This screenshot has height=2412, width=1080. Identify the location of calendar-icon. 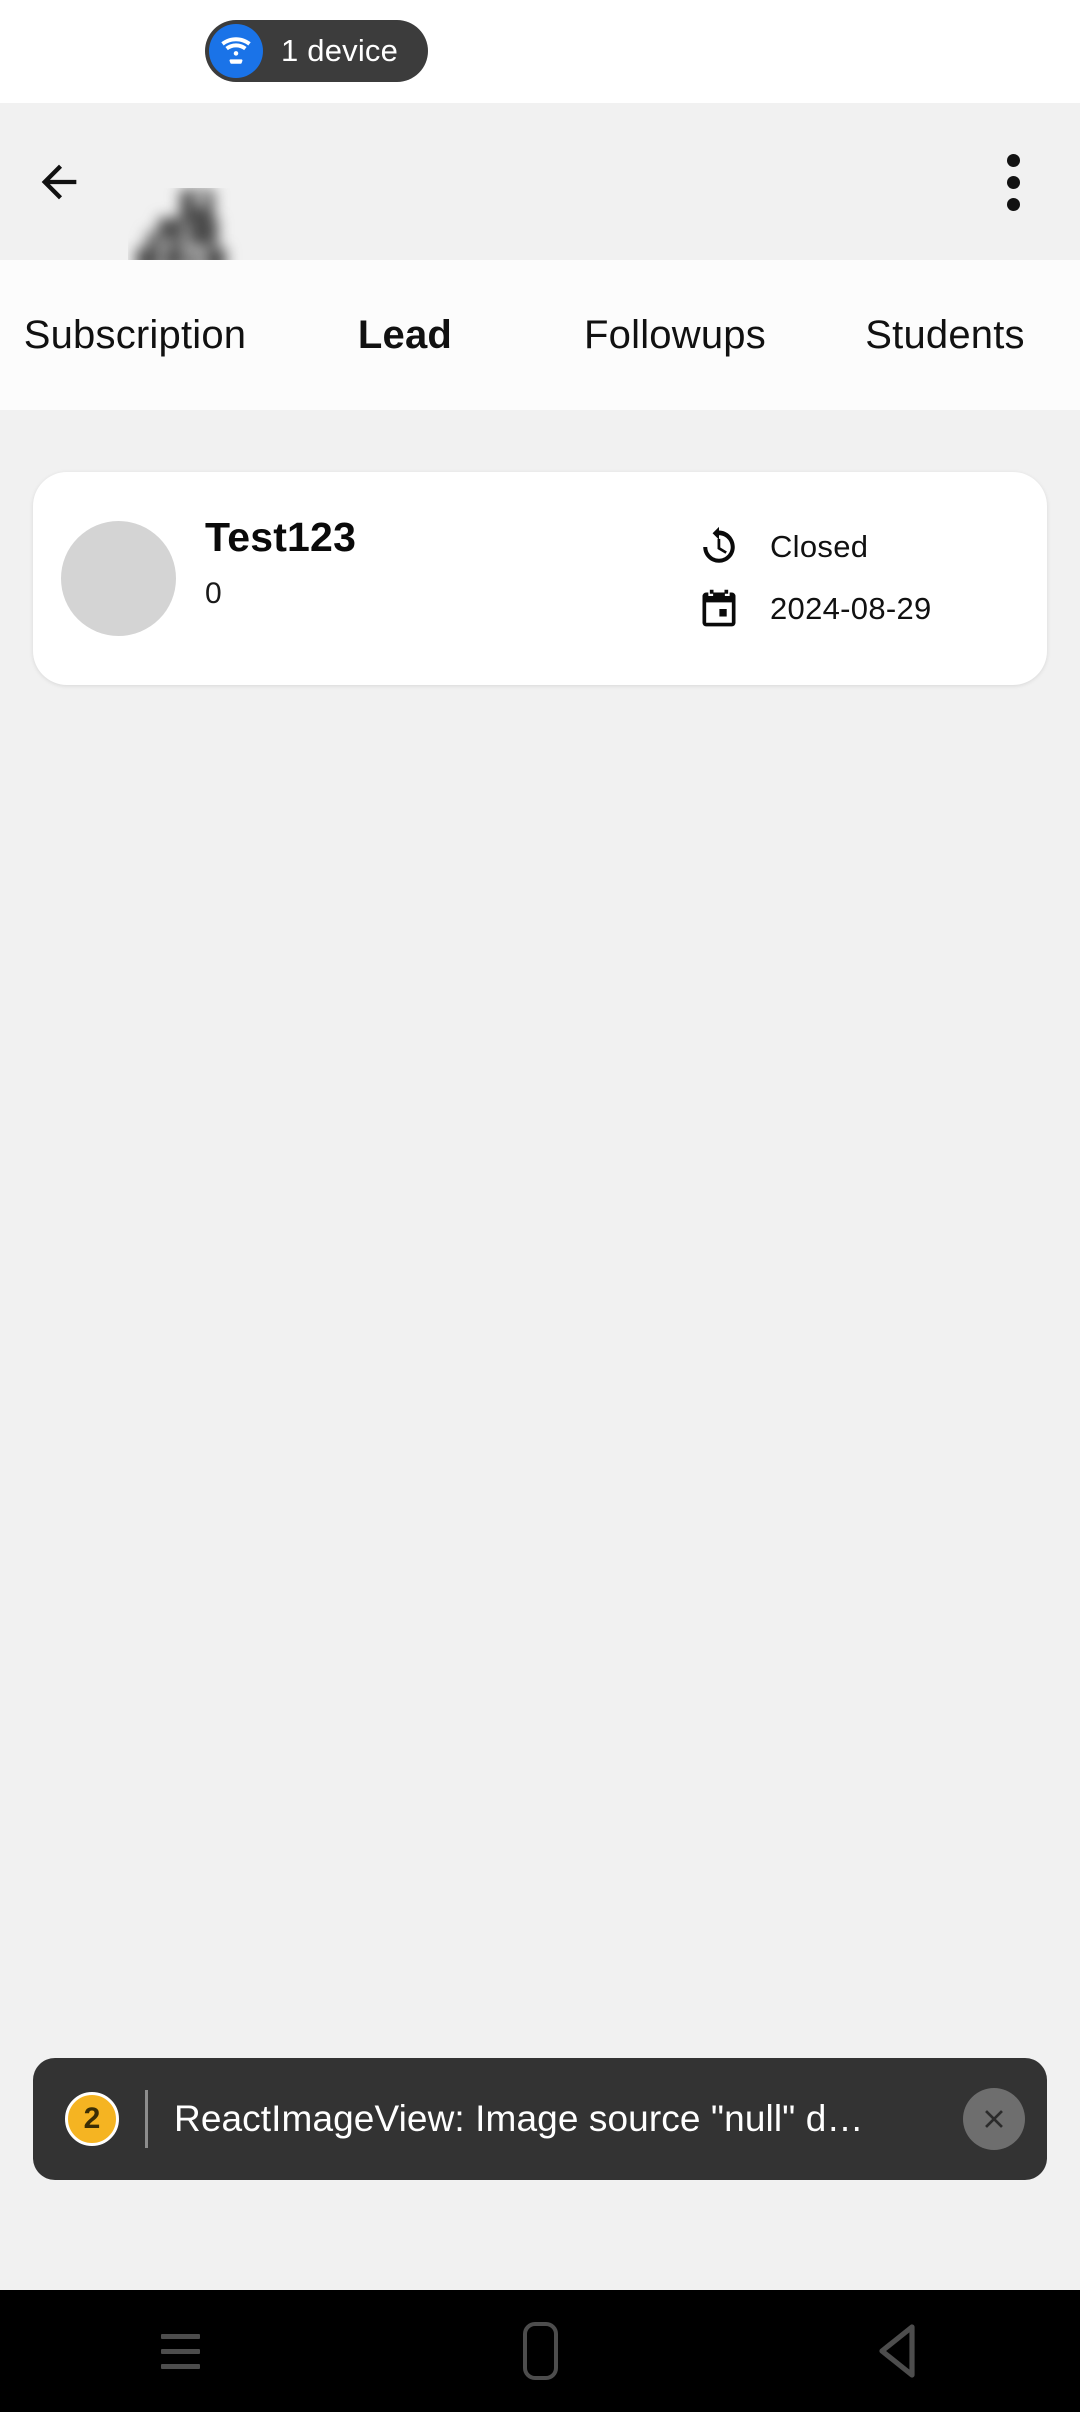
(719, 609).